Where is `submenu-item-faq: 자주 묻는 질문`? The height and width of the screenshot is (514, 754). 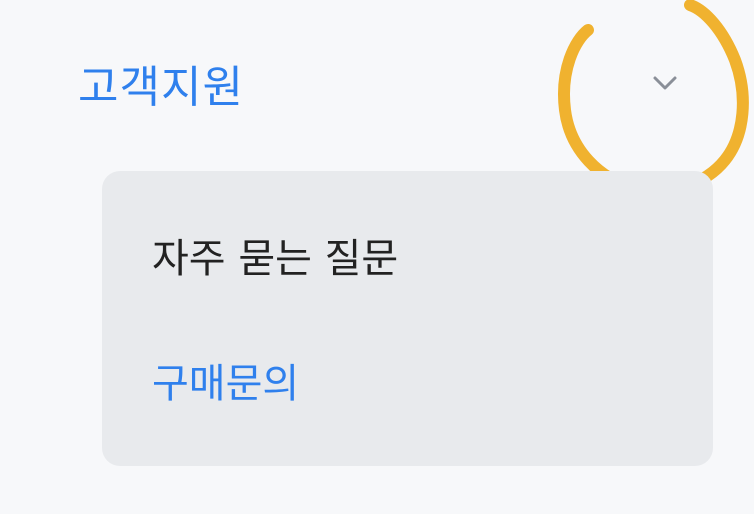
submenu-item-faq: 자주 묻는 질문 is located at coordinates (275, 259).